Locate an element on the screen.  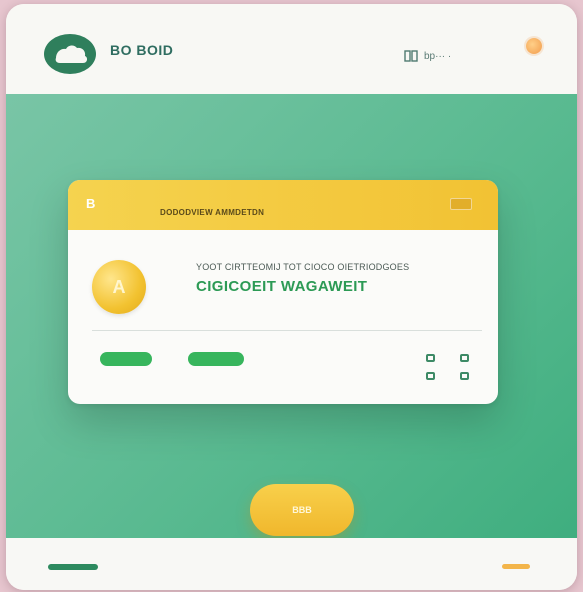
card-chip-icon is located at coordinates (461, 204).